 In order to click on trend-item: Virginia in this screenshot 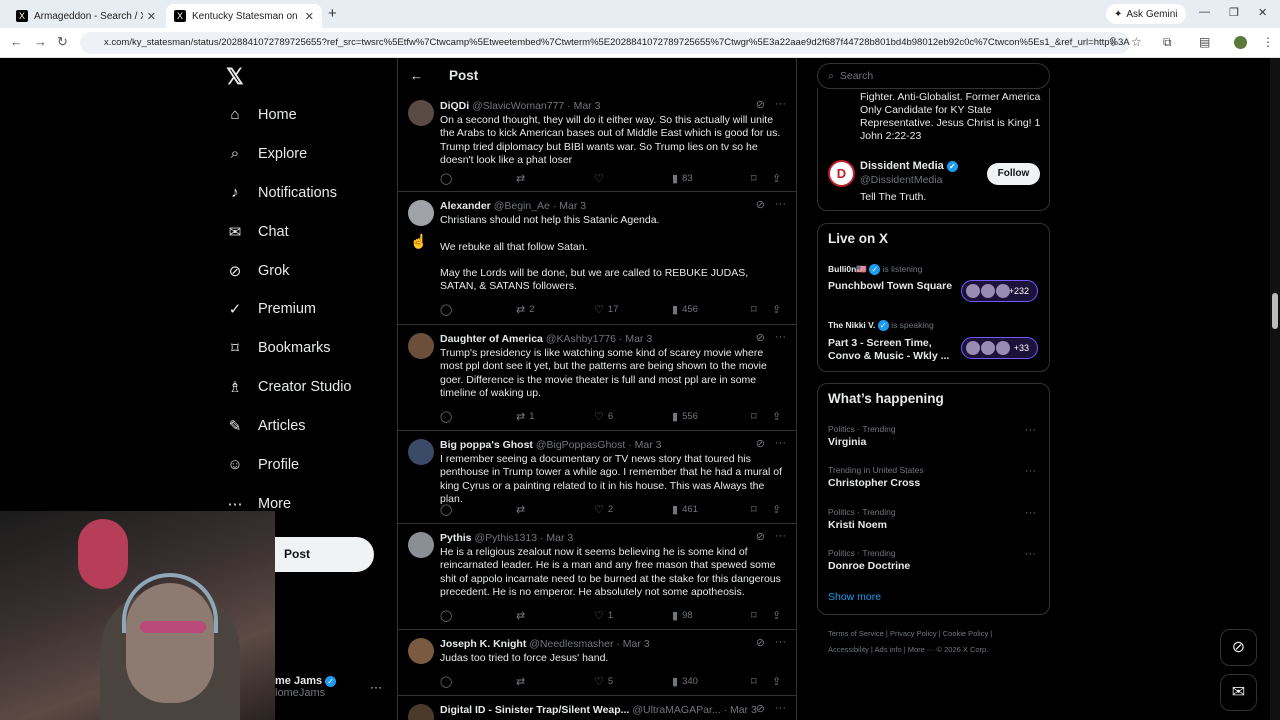, I will do `click(847, 442)`.